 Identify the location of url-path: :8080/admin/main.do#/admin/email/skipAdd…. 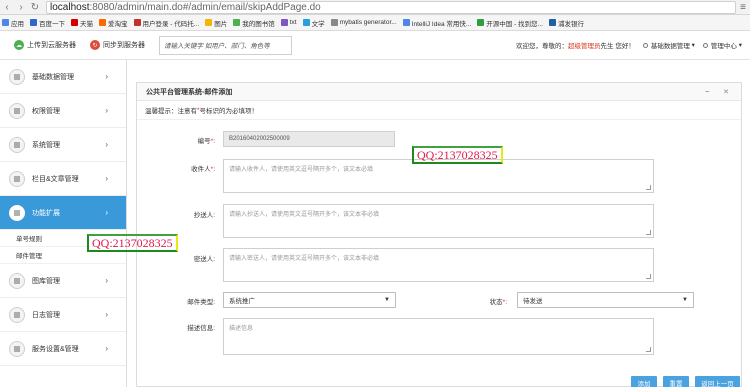
(205, 7).